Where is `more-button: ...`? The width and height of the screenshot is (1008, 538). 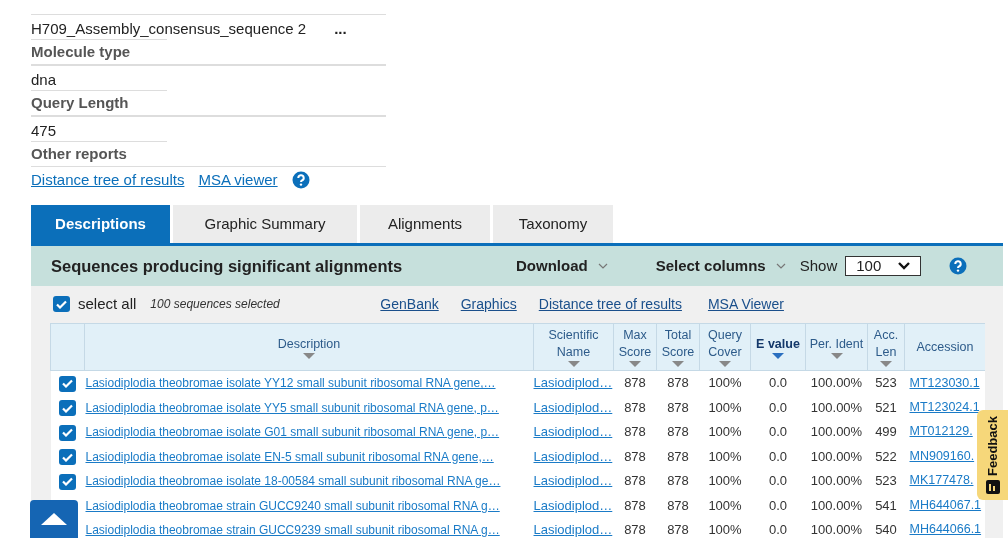
more-button: ... is located at coordinates (340, 29).